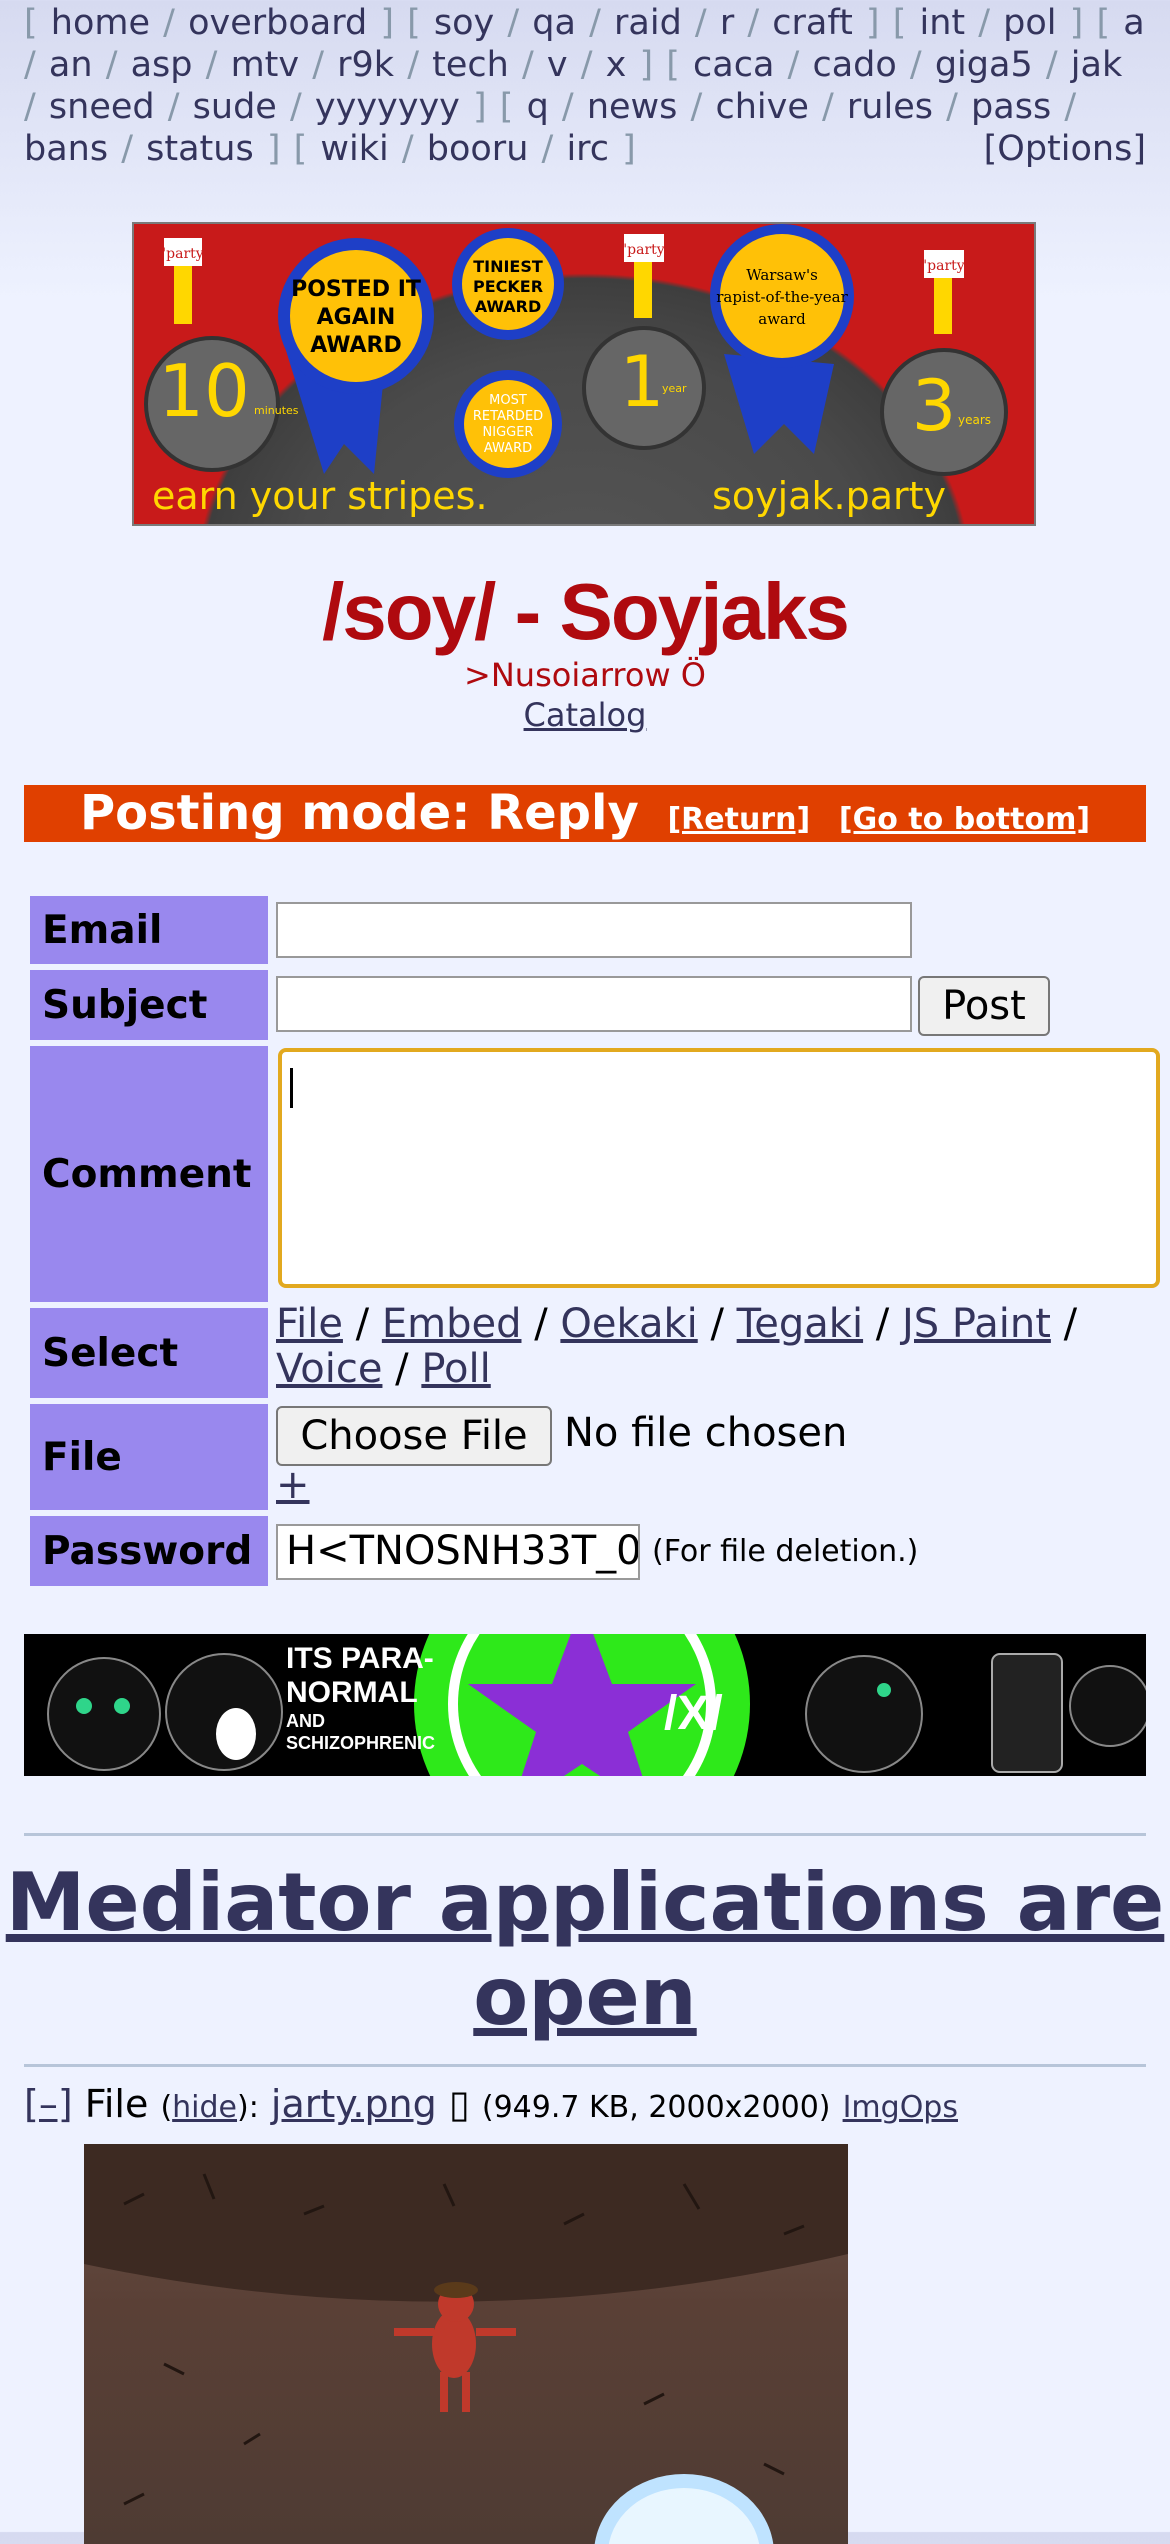  What do you see at coordinates (890, 107) in the screenshot?
I see `nav-link-rules: rules` at bounding box center [890, 107].